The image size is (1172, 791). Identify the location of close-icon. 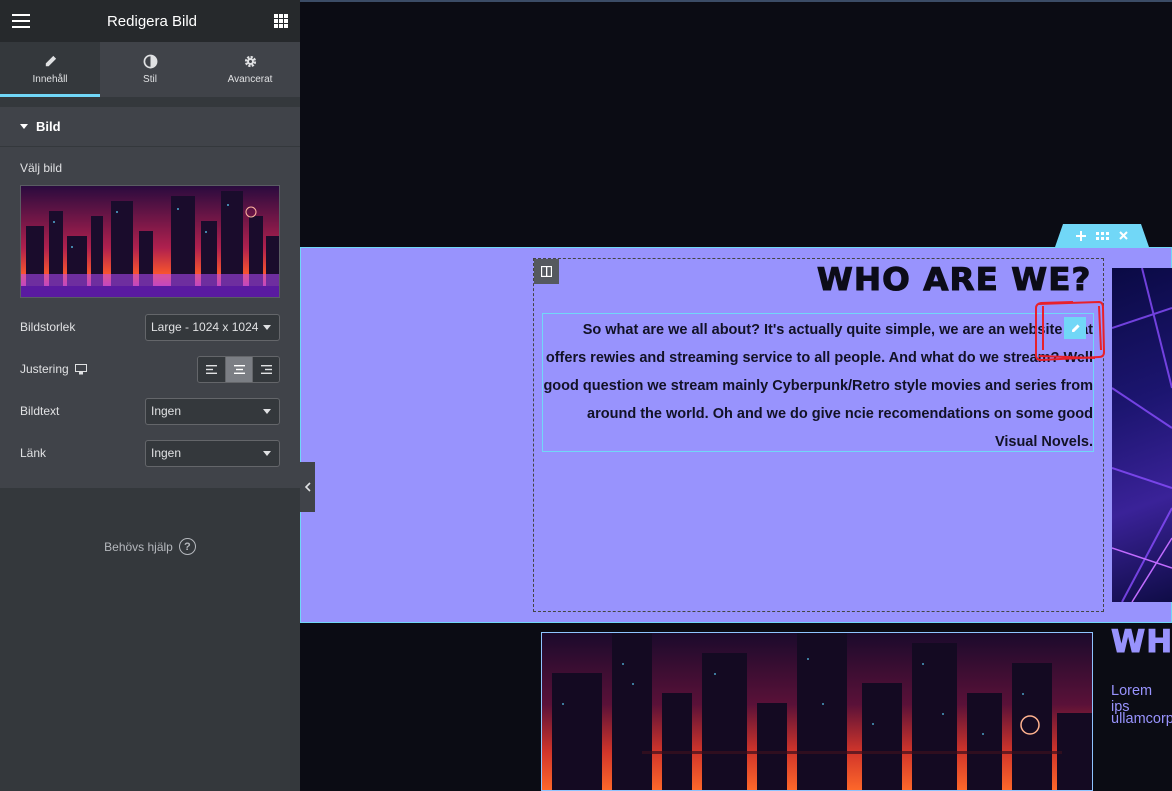
(1123, 235).